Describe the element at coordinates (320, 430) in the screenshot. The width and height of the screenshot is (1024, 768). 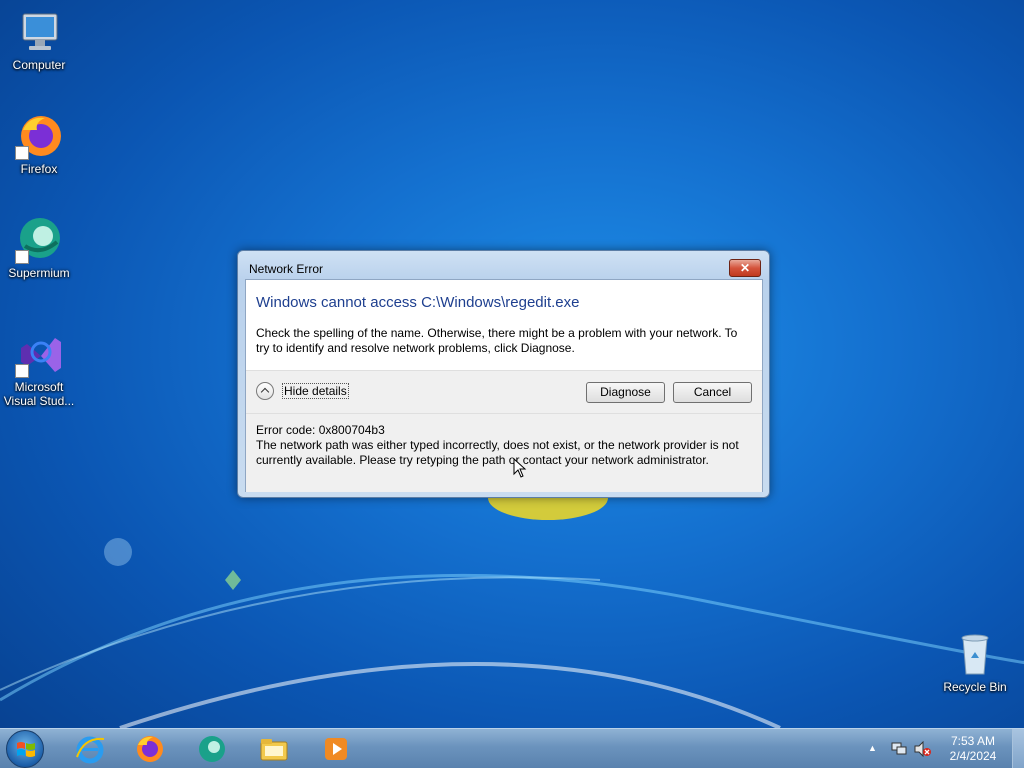
I see `error-code: Error code: 0x800704b3` at that location.